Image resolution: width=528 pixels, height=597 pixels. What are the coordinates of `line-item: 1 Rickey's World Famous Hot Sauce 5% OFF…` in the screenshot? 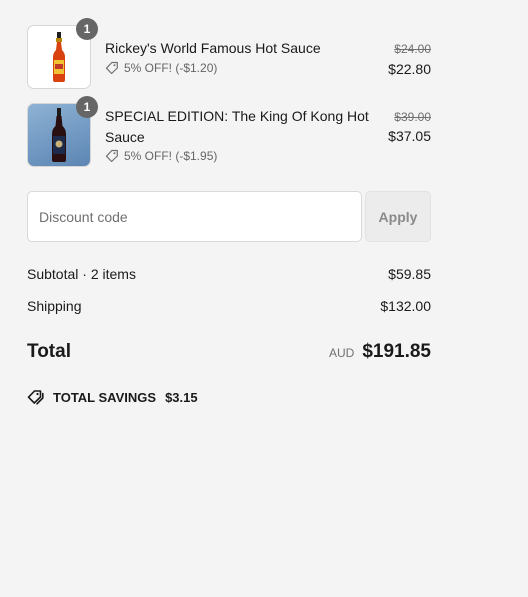 It's located at (229, 53).